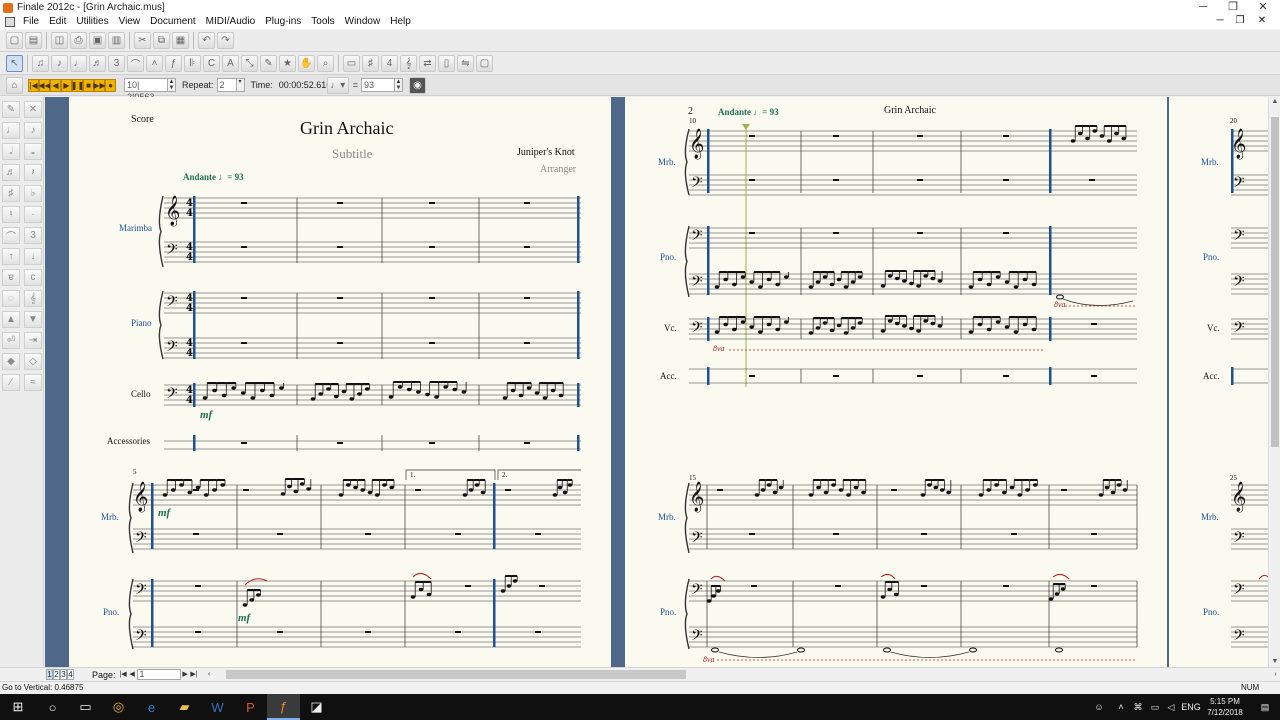 Image resolution: width=1280 pixels, height=720 pixels. I want to click on next-page-icon: ▶, so click(185, 675).